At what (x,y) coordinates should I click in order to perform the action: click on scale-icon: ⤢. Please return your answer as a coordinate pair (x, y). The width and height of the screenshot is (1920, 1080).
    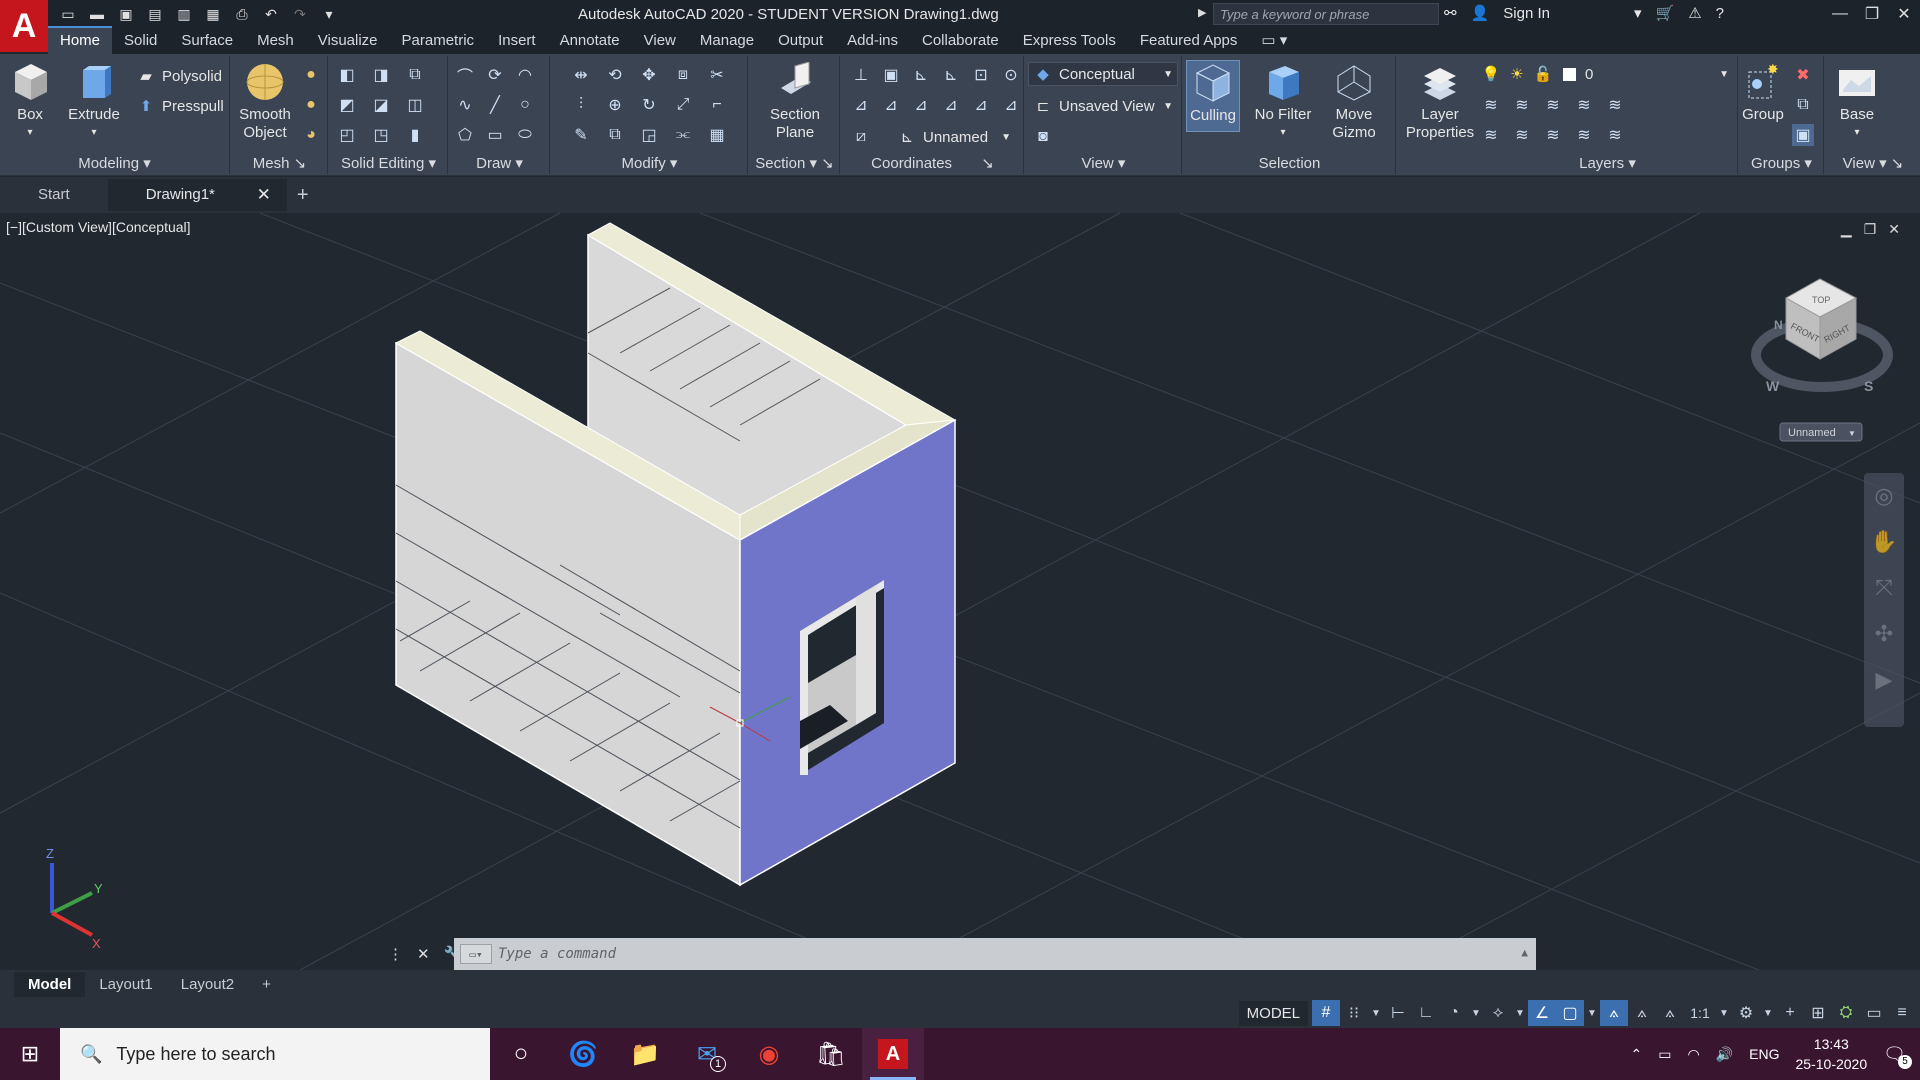
    Looking at the image, I should click on (683, 105).